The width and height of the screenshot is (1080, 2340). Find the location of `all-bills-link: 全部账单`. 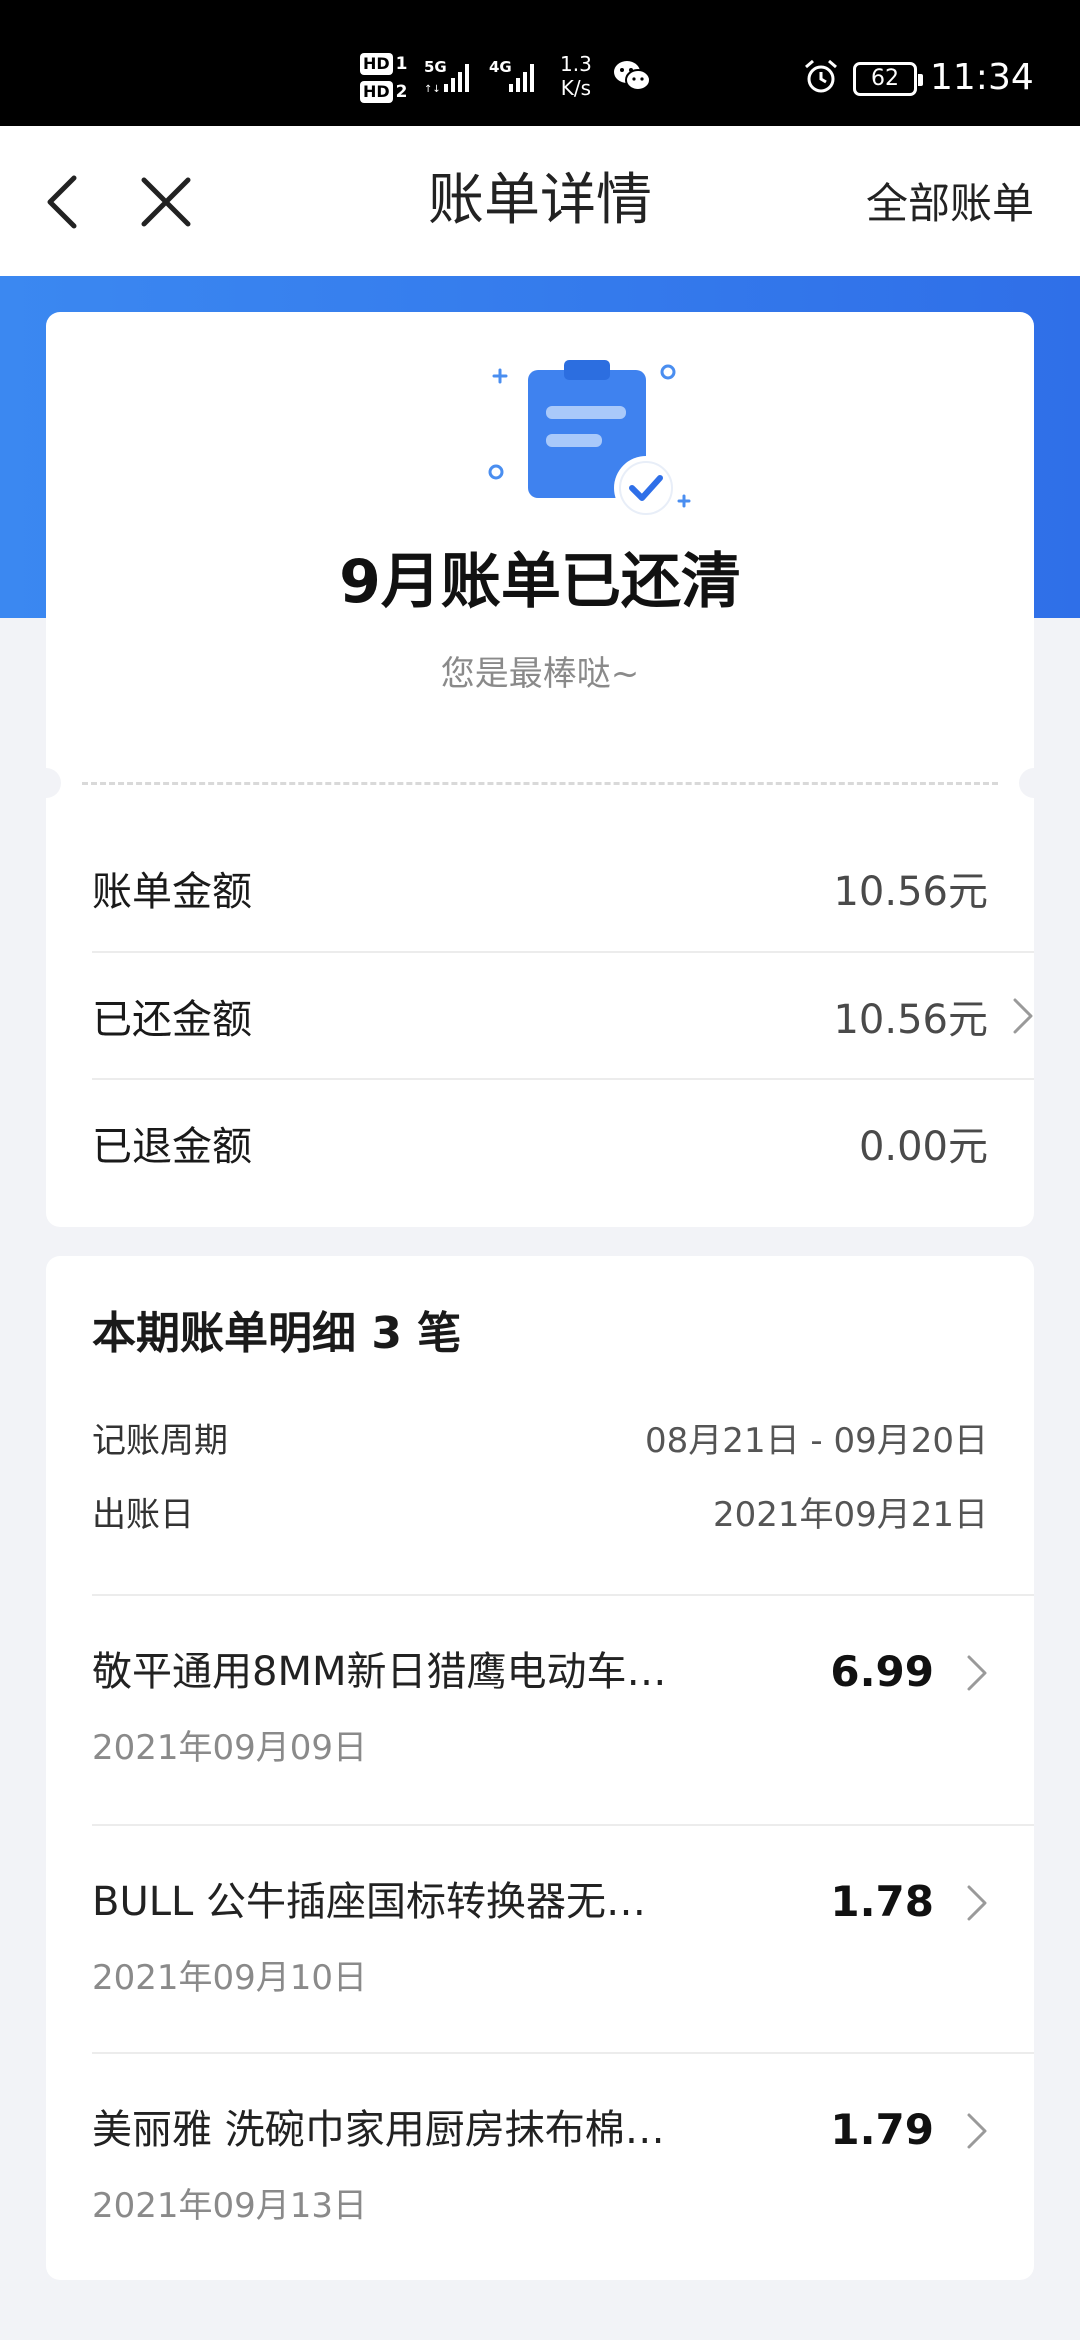

all-bills-link: 全部账单 is located at coordinates (950, 204).